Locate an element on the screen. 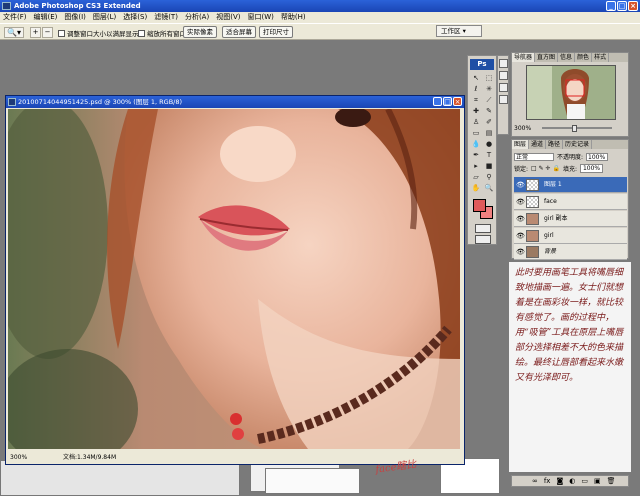  doc-minimize-button: _ is located at coordinates (437, 101).